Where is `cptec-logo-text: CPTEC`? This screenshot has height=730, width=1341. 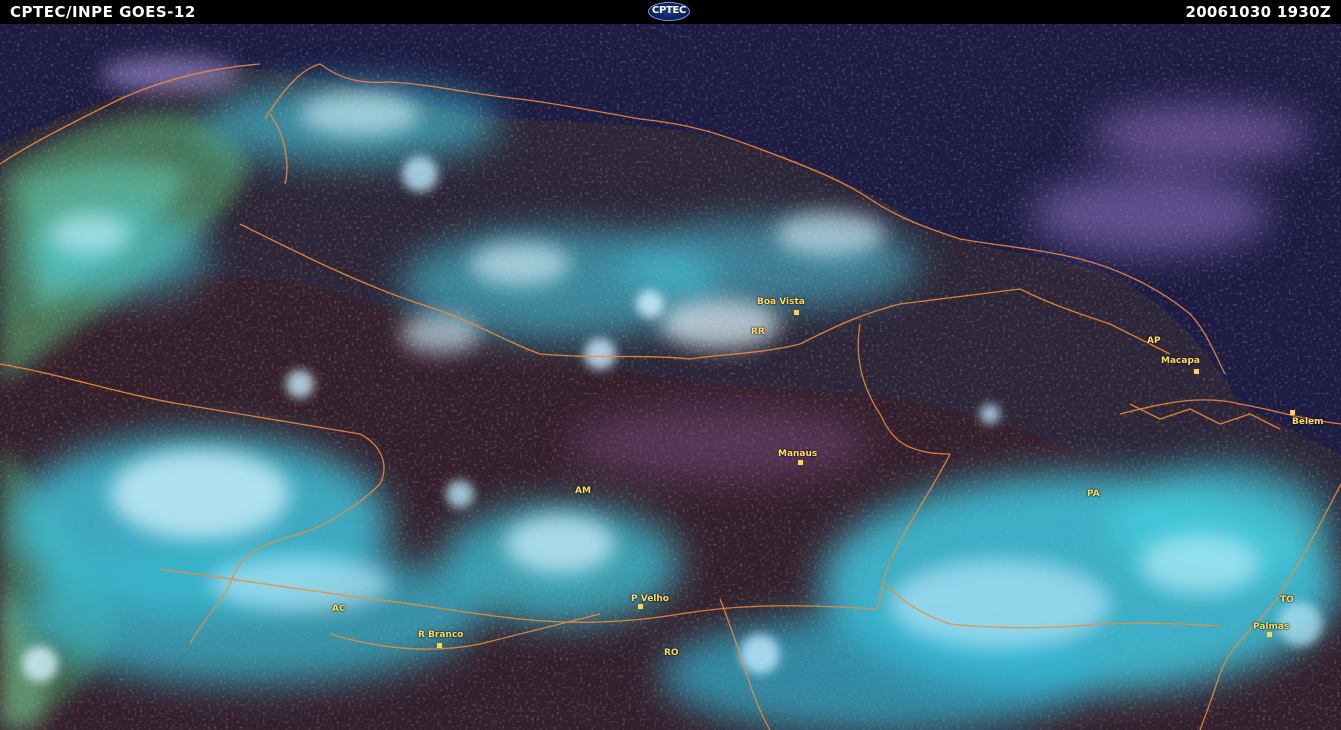 cptec-logo-text: CPTEC is located at coordinates (669, 10).